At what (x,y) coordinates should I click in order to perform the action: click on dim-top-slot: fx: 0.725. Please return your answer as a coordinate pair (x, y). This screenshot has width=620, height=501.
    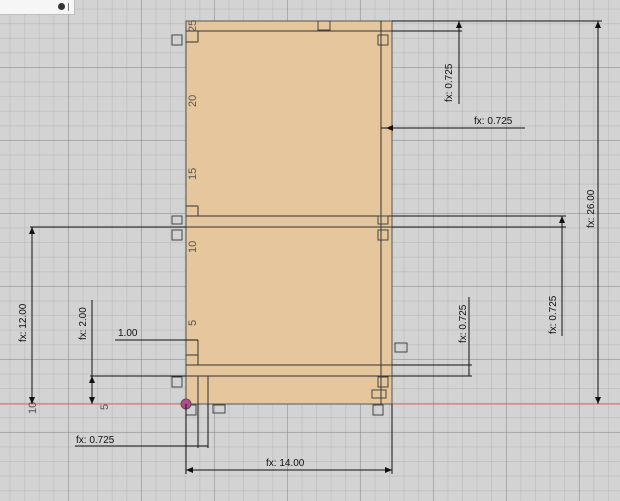
    Looking at the image, I should click on (449, 82).